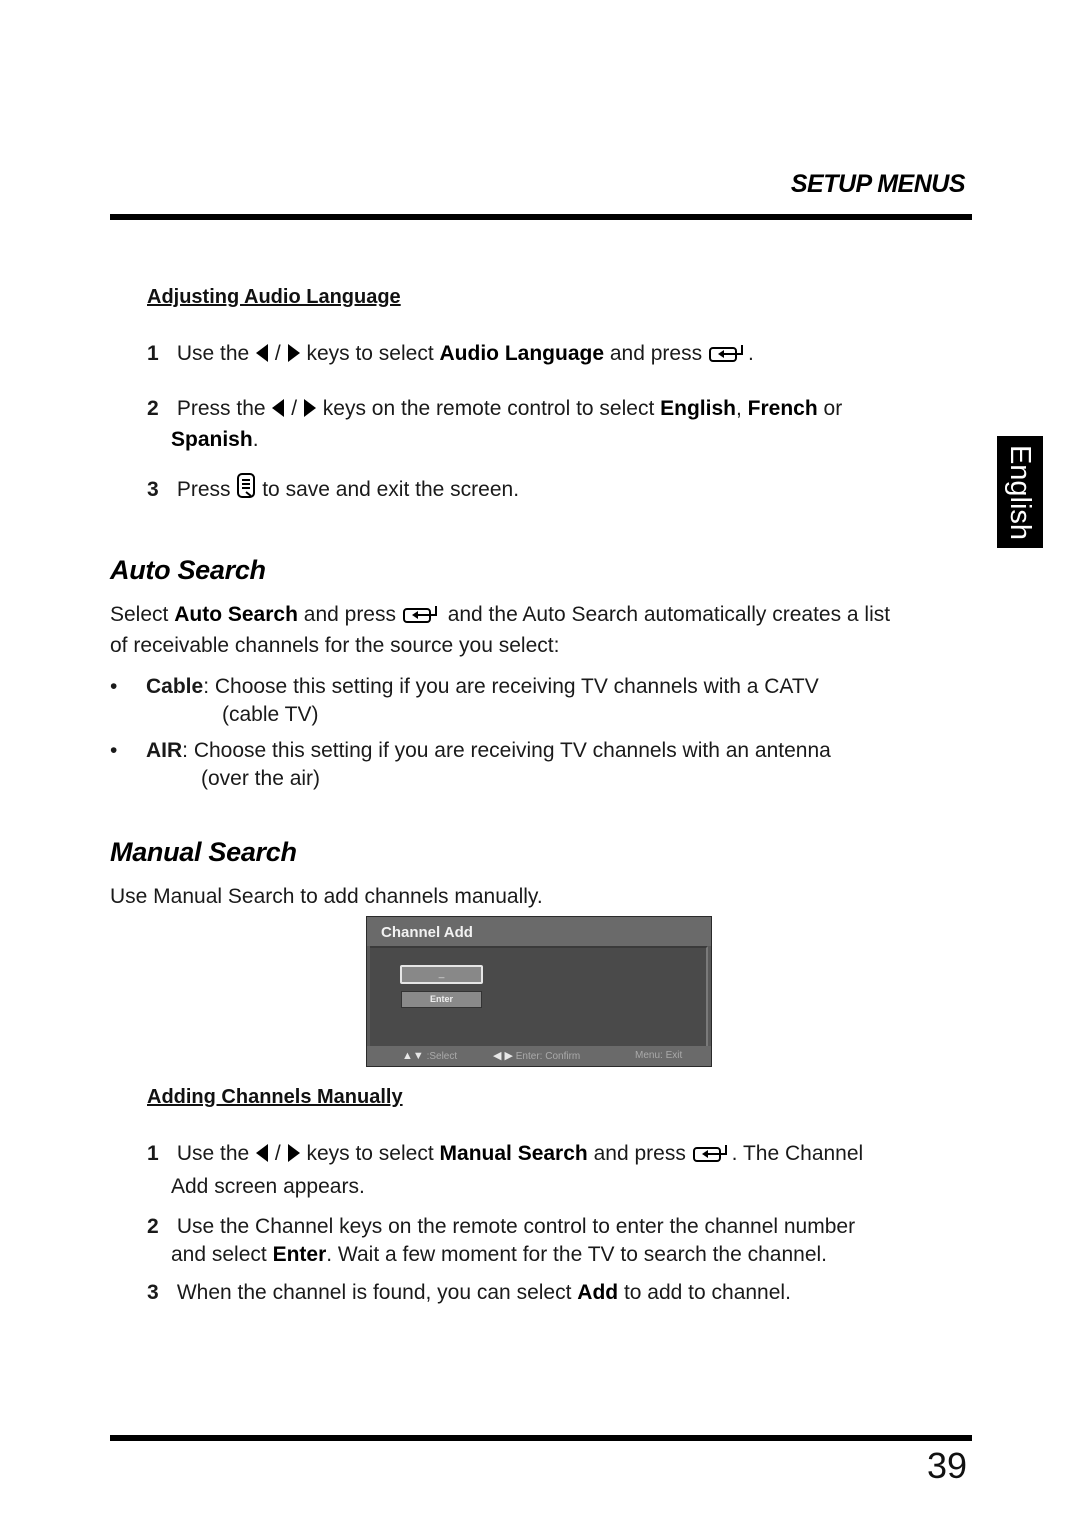  Describe the element at coordinates (442, 1056) in the screenshot. I see `hint-text: :Select` at that location.